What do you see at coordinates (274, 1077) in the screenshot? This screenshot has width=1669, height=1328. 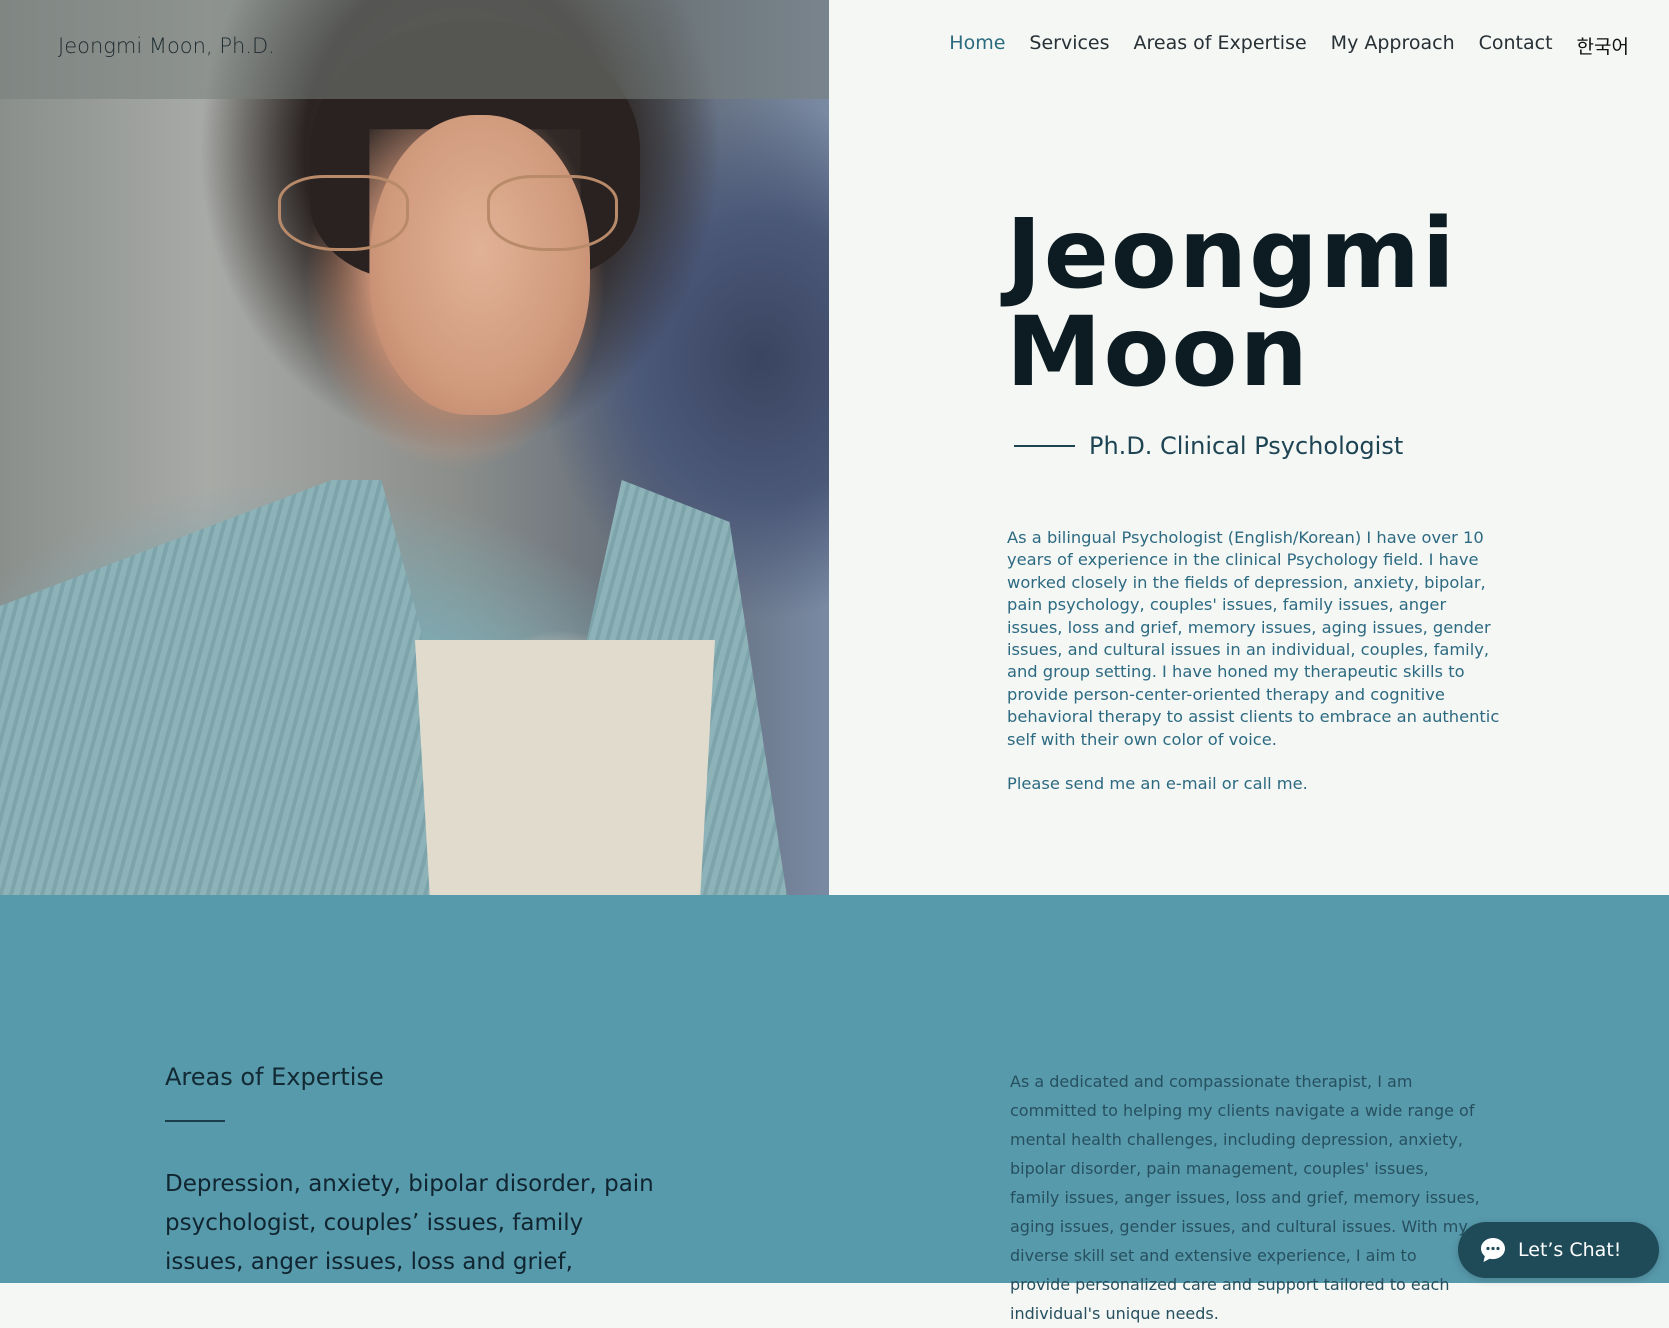 I see `expertise-heading: Areas of Expertise` at bounding box center [274, 1077].